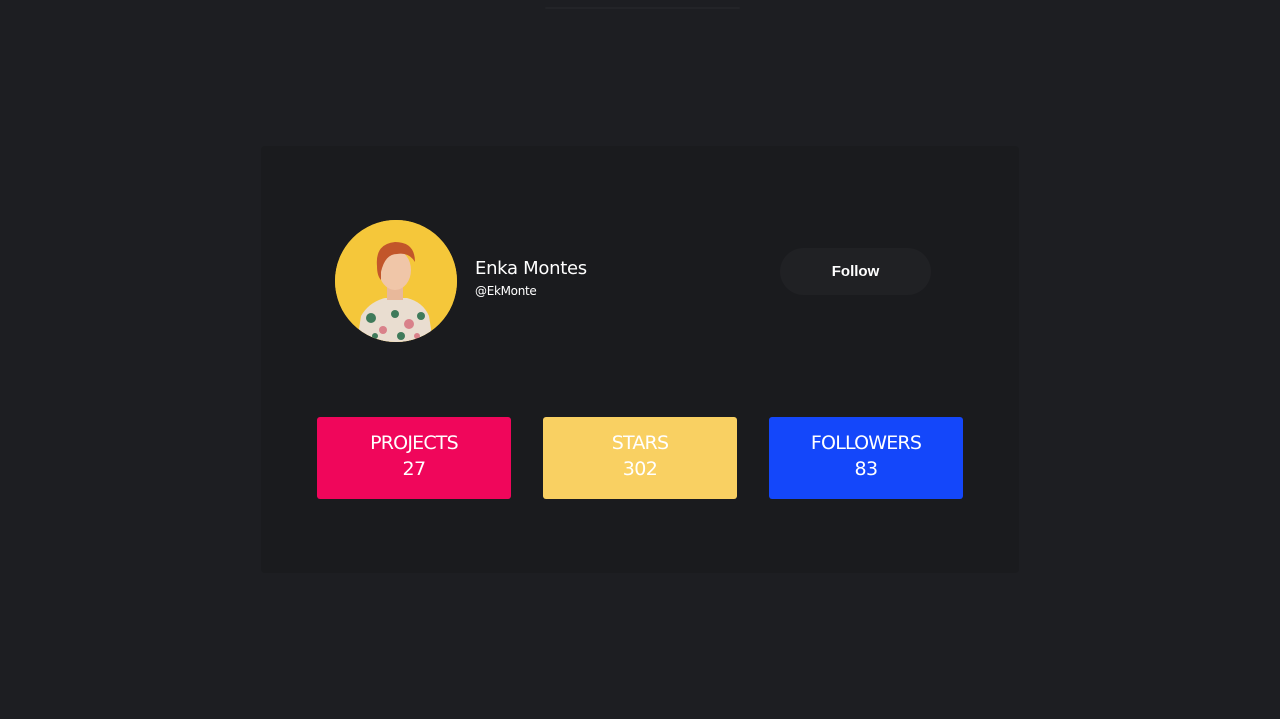  Describe the element at coordinates (866, 469) in the screenshot. I see `stat-followers-value: 83` at that location.